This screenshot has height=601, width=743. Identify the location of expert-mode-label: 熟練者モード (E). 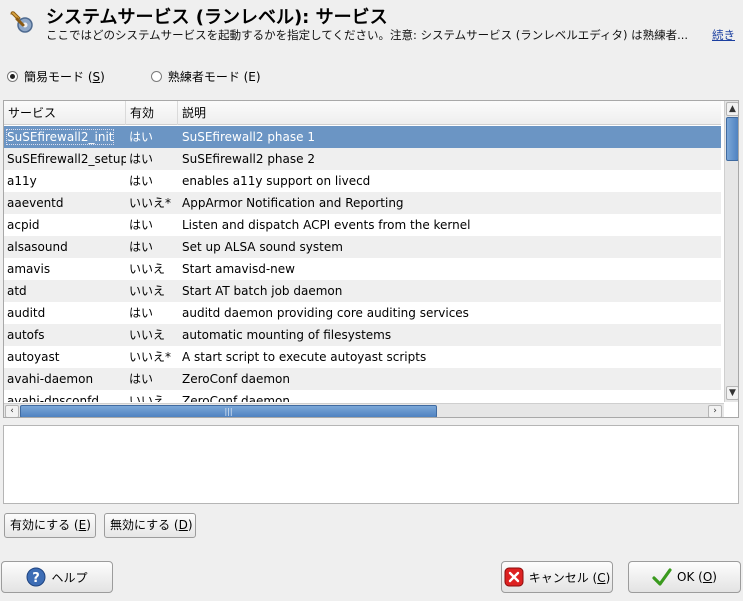
(214, 77).